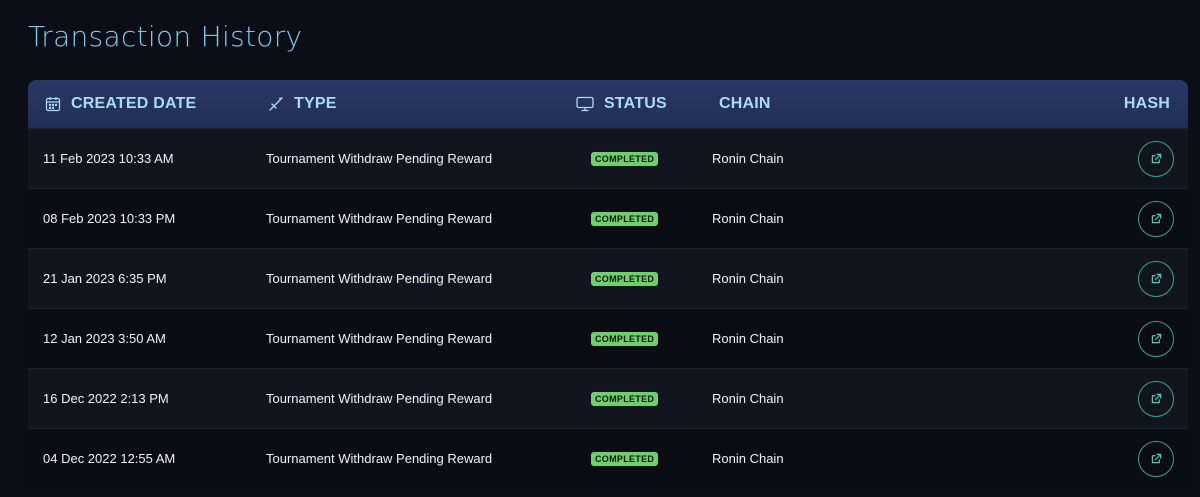 The image size is (1200, 497). I want to click on page-title: Transaction History, so click(165, 36).